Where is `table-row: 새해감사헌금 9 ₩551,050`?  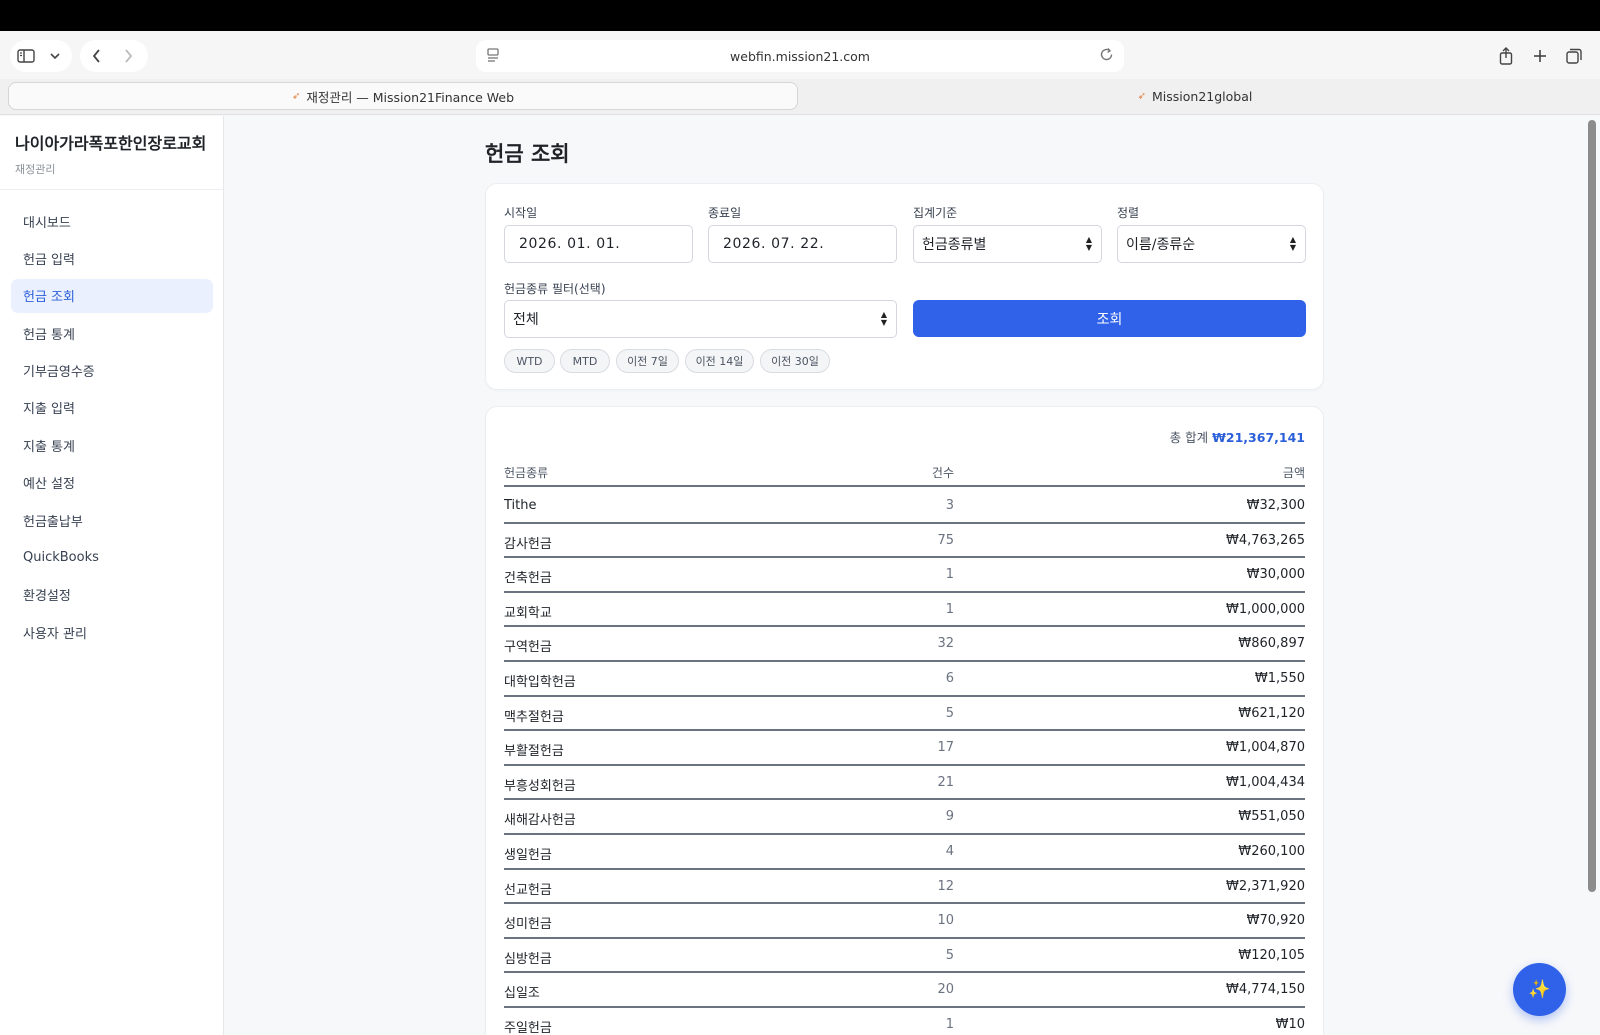
table-row: 새해감사헌금 9 ₩551,050 is located at coordinates (904, 817).